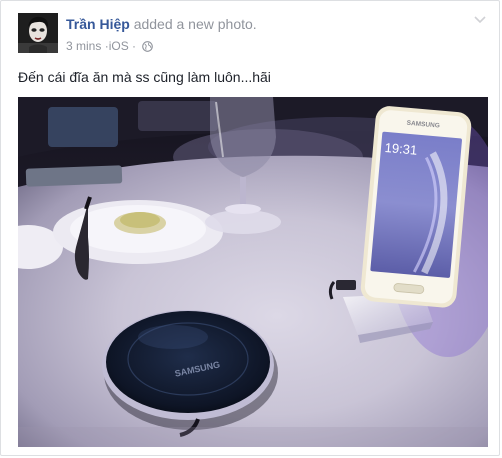 Image resolution: width=502 pixels, height=458 pixels. What do you see at coordinates (144, 77) in the screenshot?
I see `post-text: Đến cái đĩa ăn mà ss cũng làm luôn...hãi` at bounding box center [144, 77].